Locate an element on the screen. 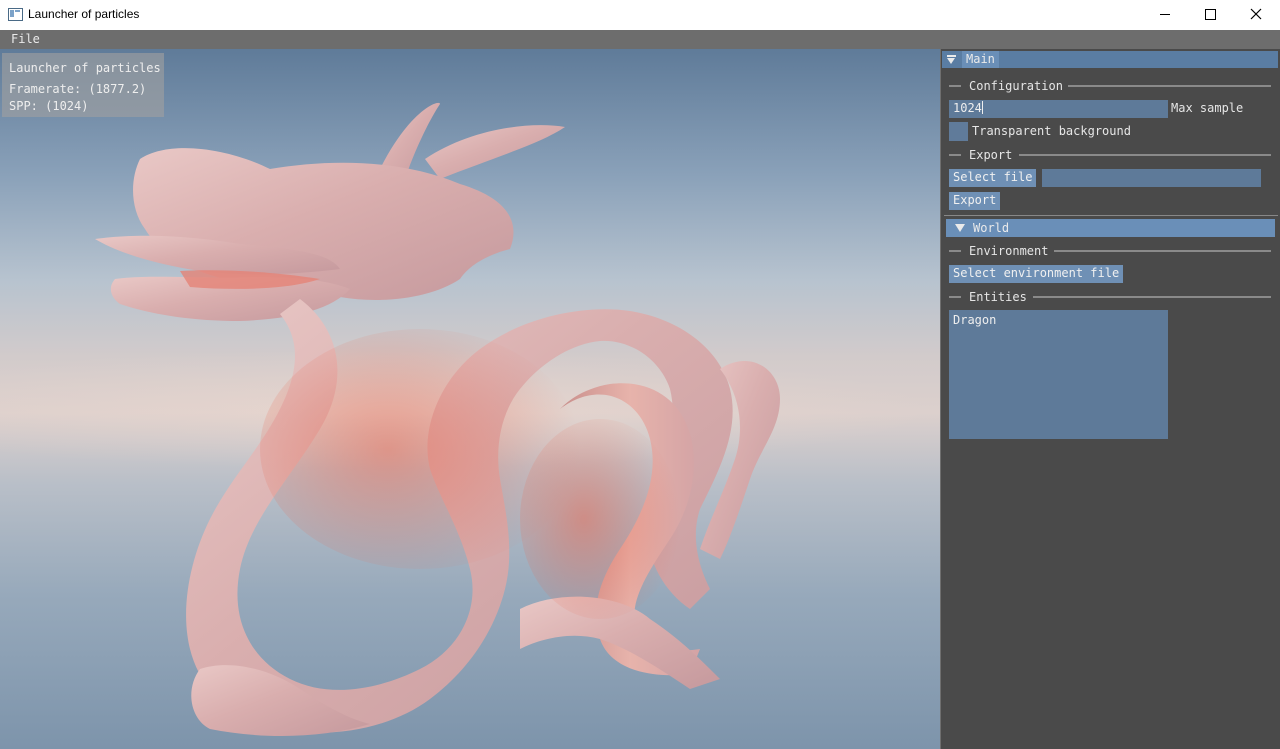 The height and width of the screenshot is (749, 1280). max-sample-input: 1024 is located at coordinates (1058, 109).